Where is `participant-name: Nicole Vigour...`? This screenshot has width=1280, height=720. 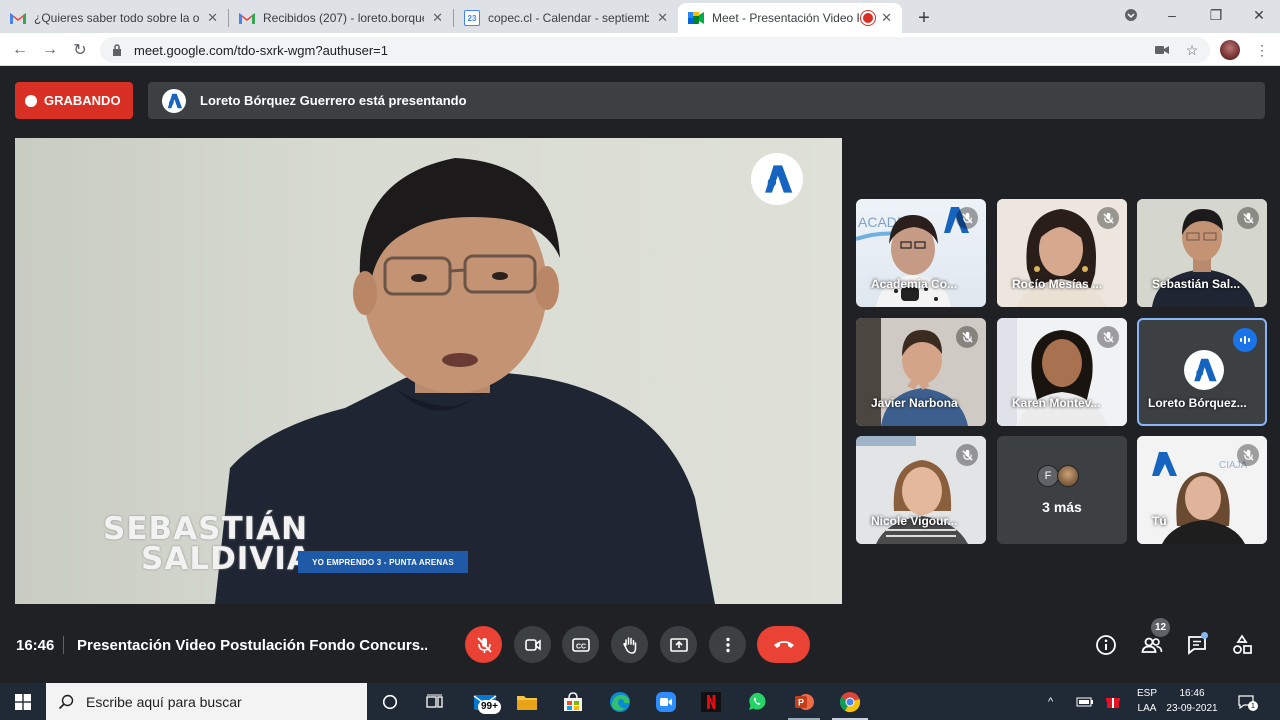 participant-name: Nicole Vigour... is located at coordinates (914, 521).